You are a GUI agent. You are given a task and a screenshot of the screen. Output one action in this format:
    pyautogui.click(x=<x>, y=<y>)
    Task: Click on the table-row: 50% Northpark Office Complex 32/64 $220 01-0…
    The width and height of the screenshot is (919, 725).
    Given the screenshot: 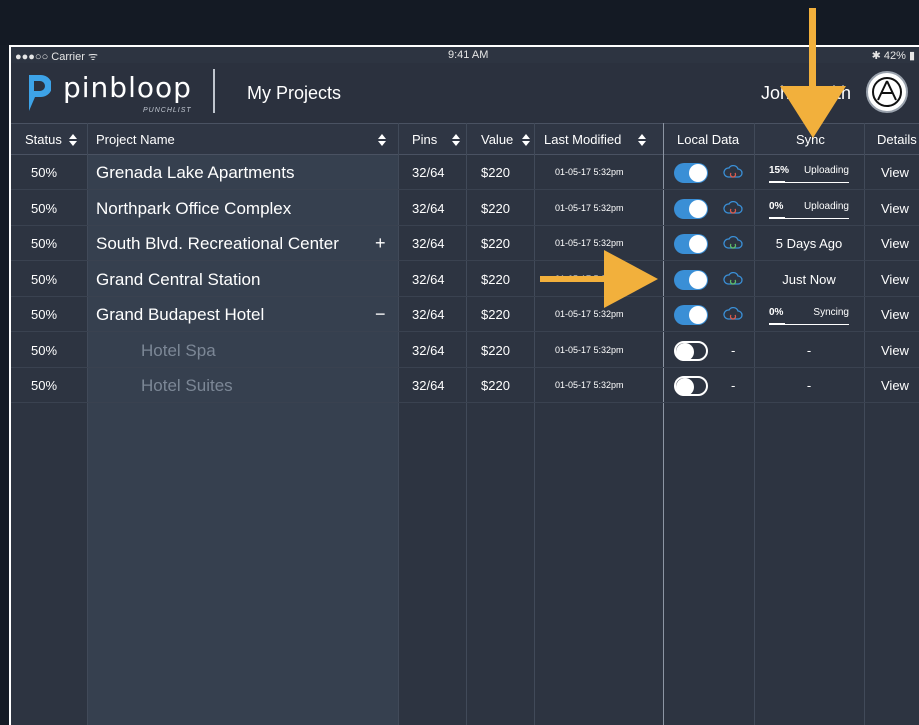 What is the action you would take?
    pyautogui.click(x=465, y=208)
    